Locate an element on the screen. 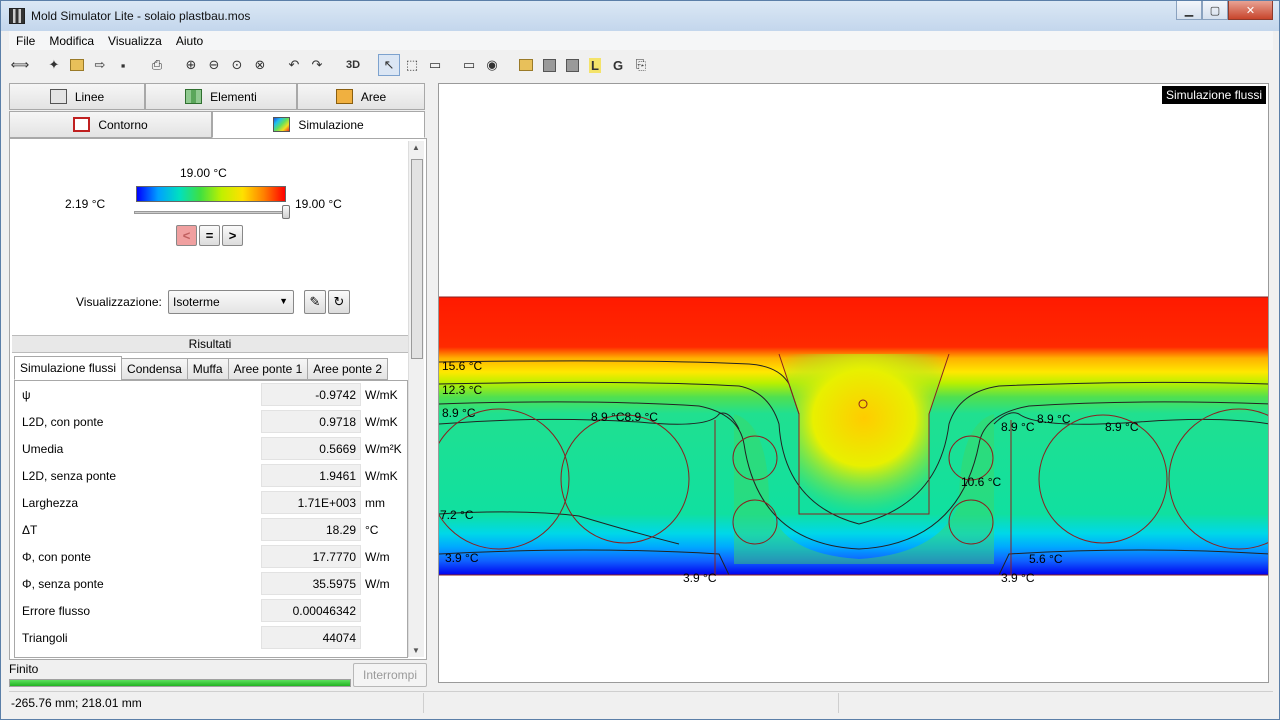  progress-bar is located at coordinates (180, 683).